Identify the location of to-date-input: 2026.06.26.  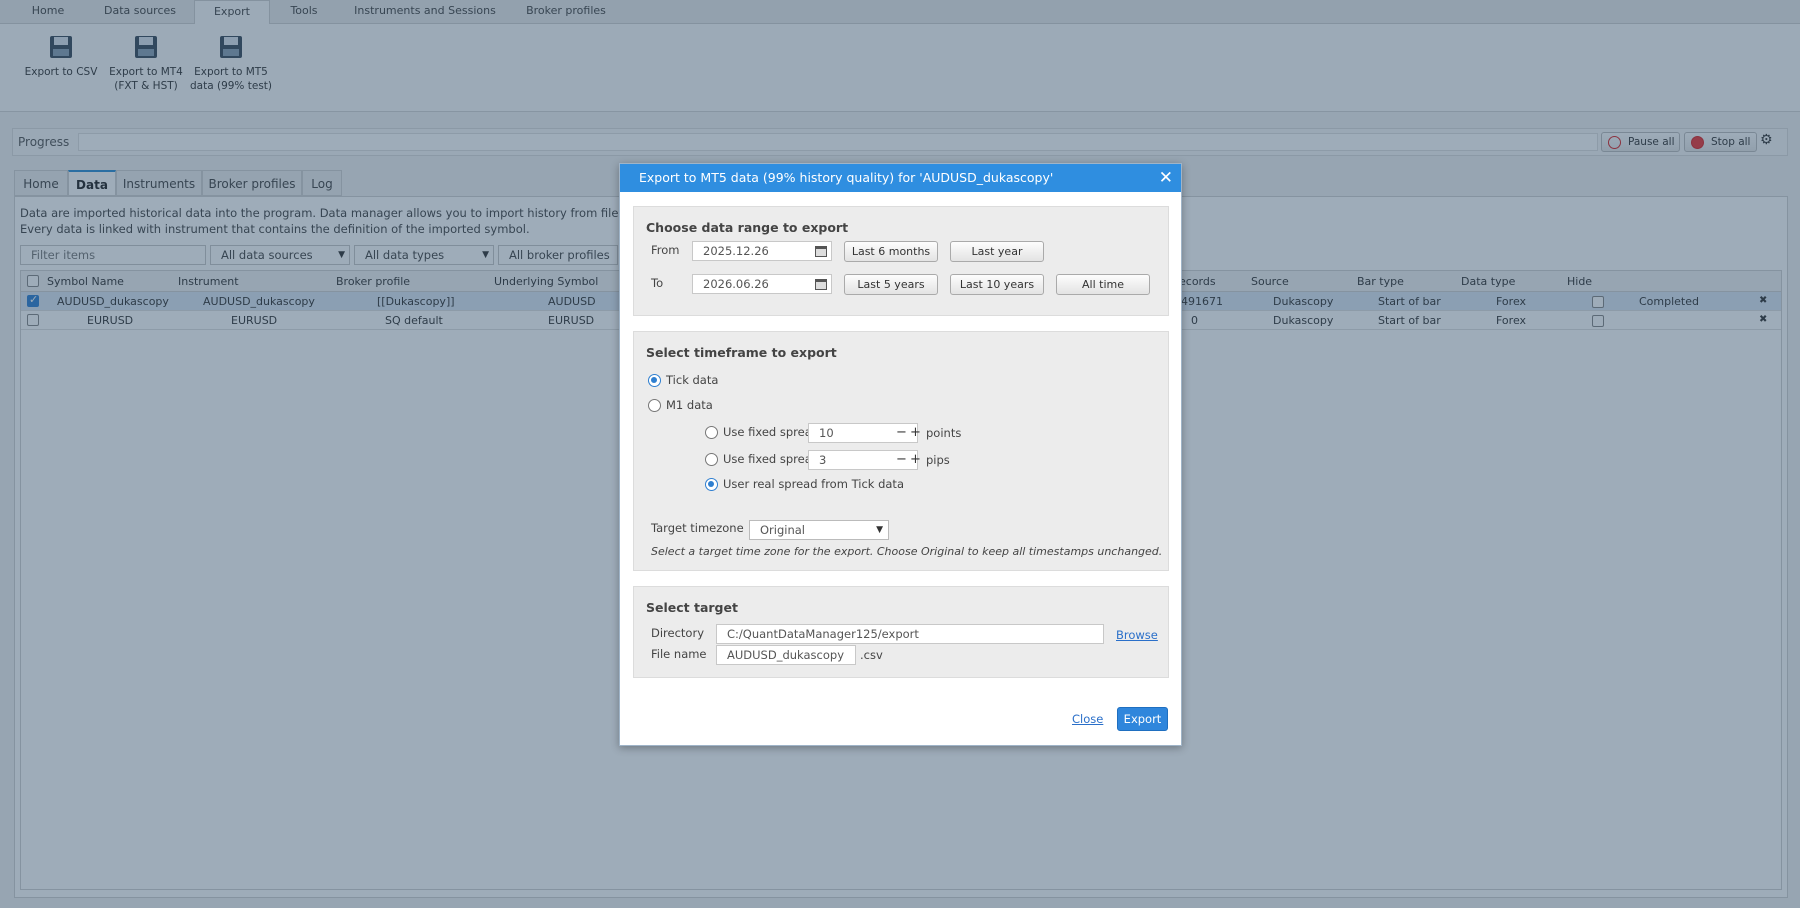
(762, 284).